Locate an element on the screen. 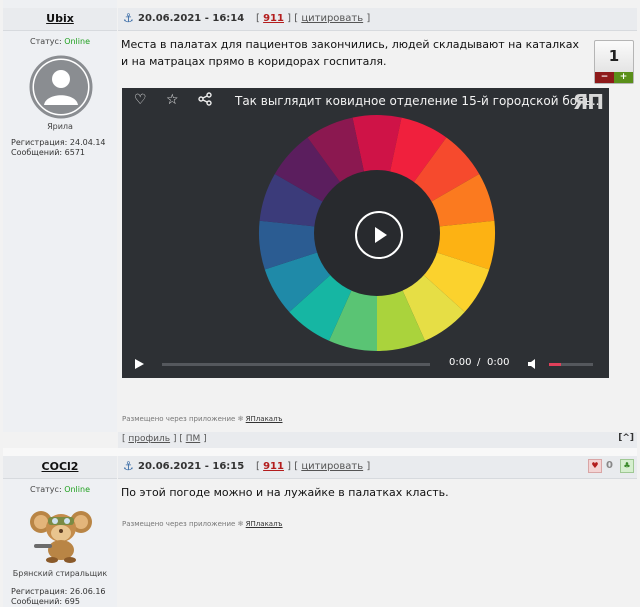  reg-date: Регистрация: 26.06.16 is located at coordinates (58, 591).